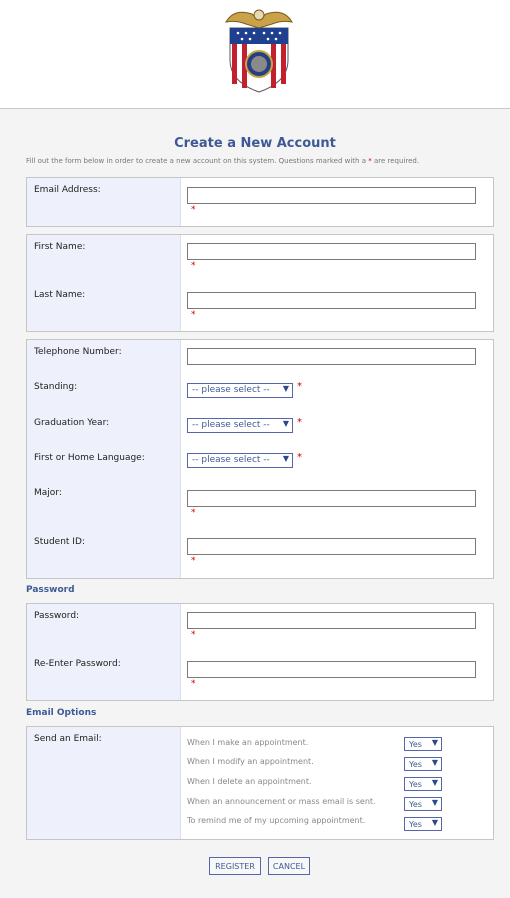 Image resolution: width=510 pixels, height=898 pixels. Describe the element at coordinates (423, 764) in the screenshot. I see `option-modify-appointment-select: Yes ▼` at that location.